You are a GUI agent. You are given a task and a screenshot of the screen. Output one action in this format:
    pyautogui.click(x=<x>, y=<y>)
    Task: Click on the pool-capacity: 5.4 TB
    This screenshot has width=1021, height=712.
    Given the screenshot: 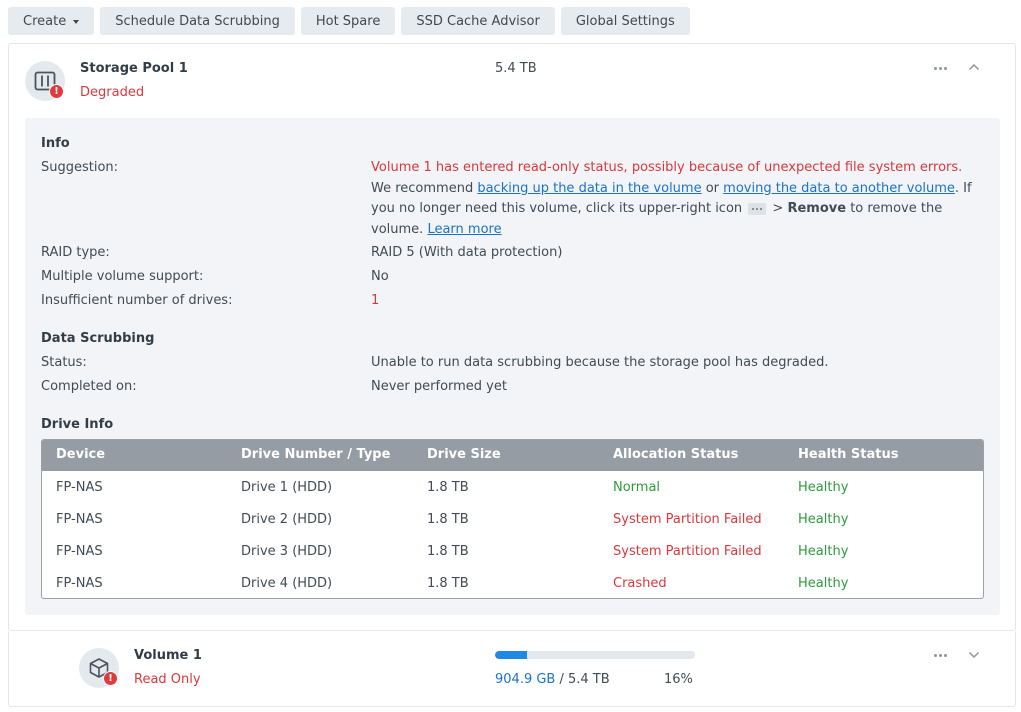 What is the action you would take?
    pyautogui.click(x=516, y=68)
    